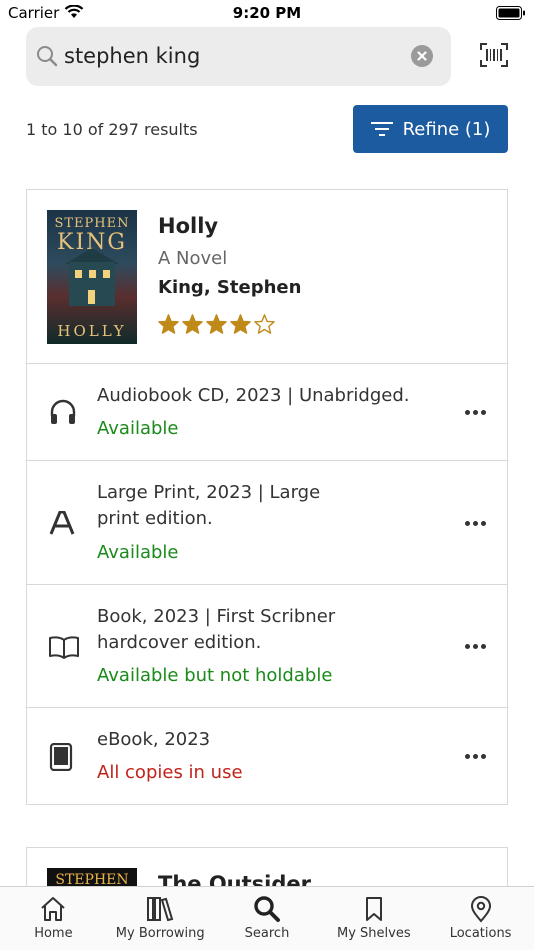 The height and width of the screenshot is (950, 534). I want to click on close-icon, so click(422, 56).